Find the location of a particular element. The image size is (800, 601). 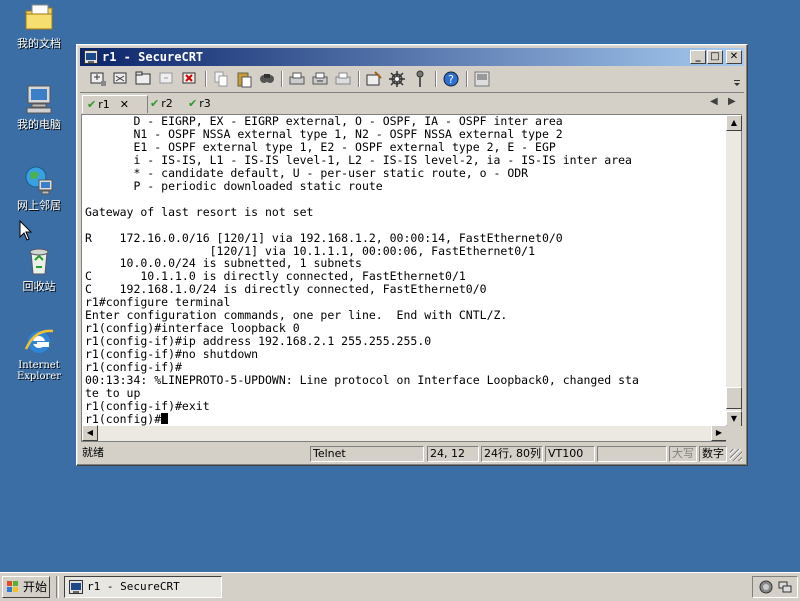

toolbar-overflow-icon is located at coordinates (737, 79).